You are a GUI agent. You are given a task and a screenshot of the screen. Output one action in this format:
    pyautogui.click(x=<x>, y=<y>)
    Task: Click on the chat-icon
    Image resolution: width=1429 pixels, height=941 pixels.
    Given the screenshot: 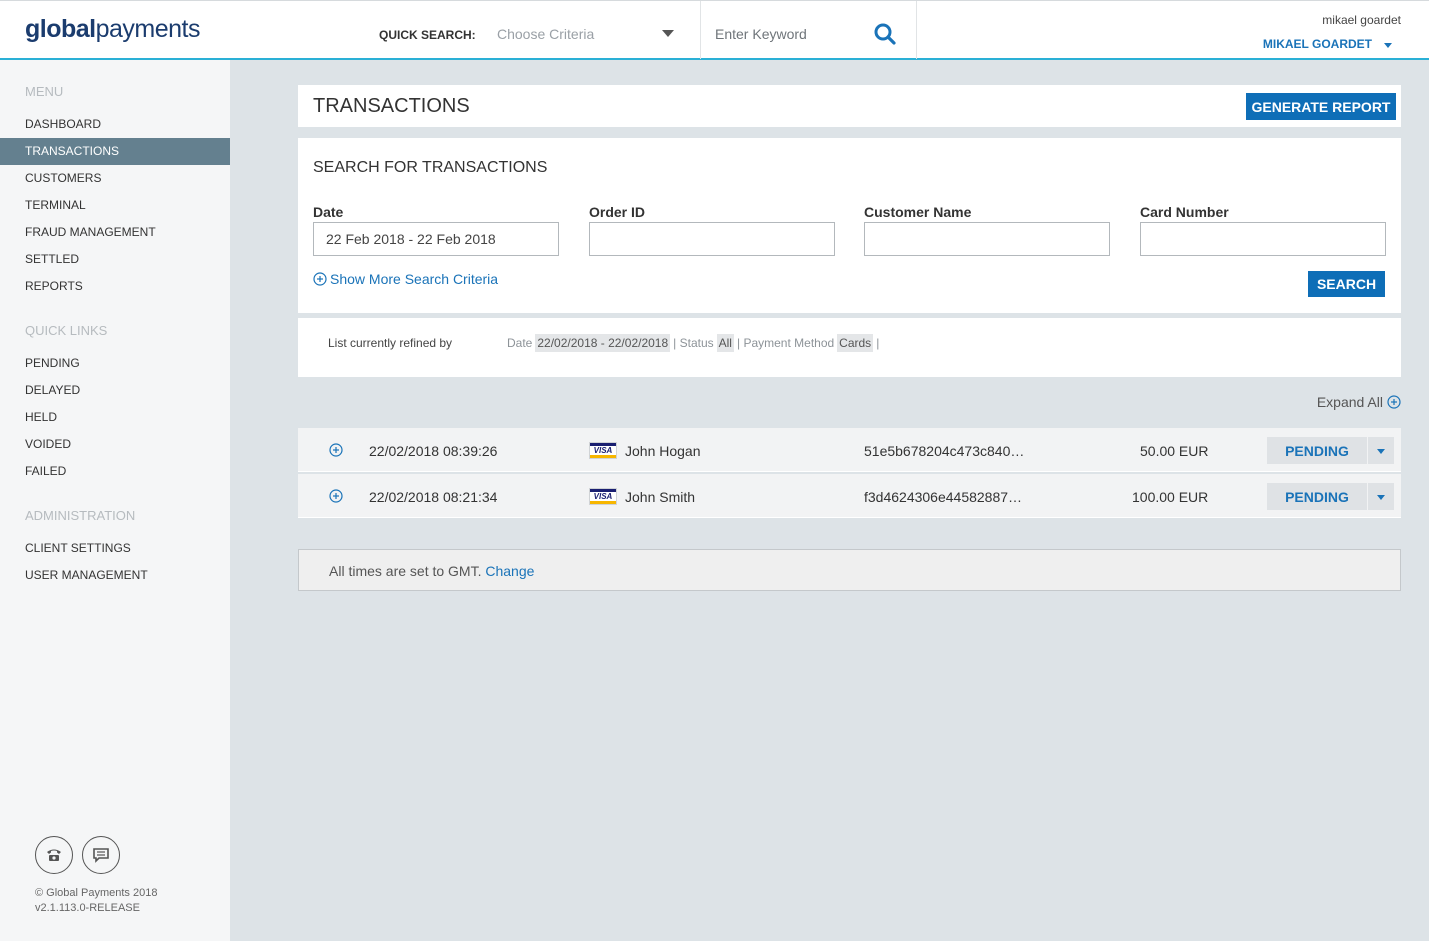 What is the action you would take?
    pyautogui.click(x=101, y=855)
    